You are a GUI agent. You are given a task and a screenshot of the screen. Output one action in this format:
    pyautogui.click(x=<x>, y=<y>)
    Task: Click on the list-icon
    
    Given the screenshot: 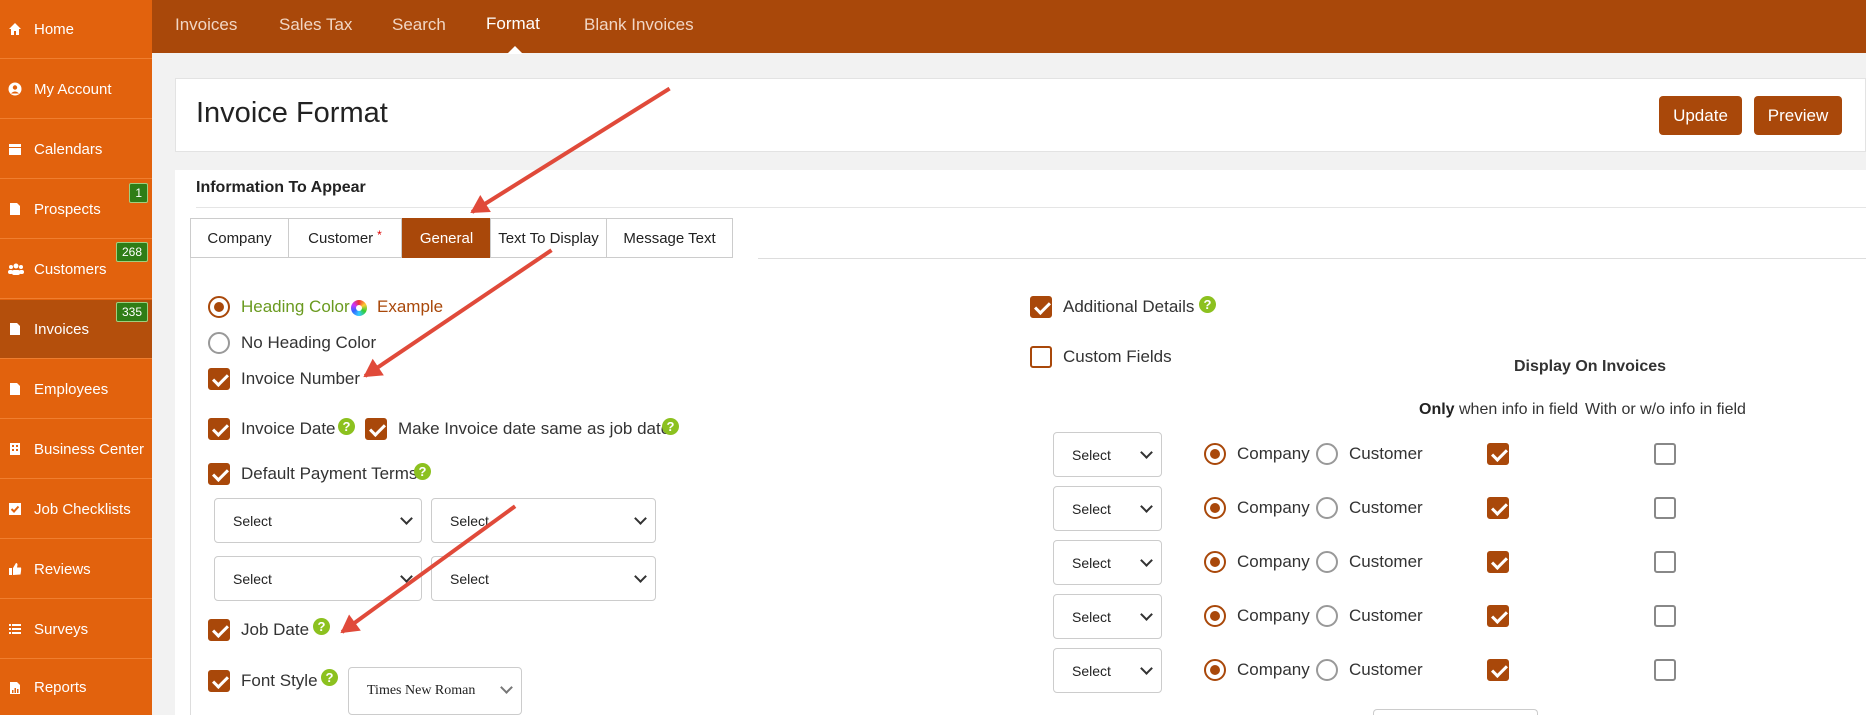 What is the action you would take?
    pyautogui.click(x=15, y=629)
    